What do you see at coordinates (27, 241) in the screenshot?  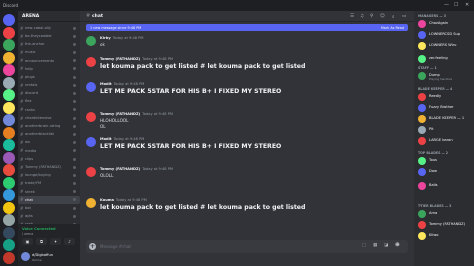 I see `video-button: ▣` at bounding box center [27, 241].